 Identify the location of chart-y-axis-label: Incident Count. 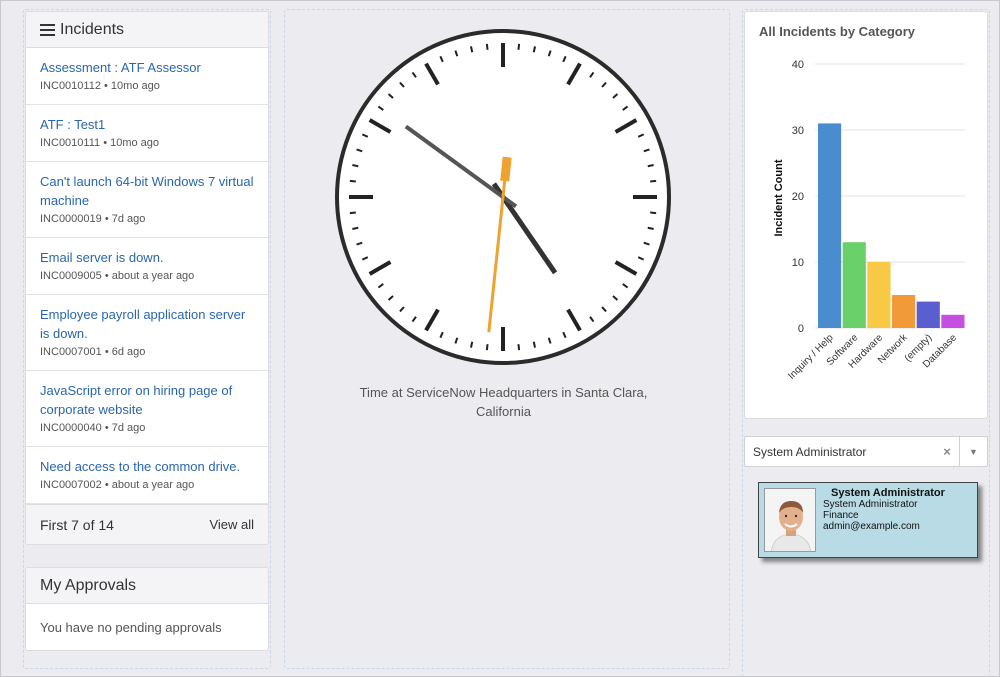
(779, 197).